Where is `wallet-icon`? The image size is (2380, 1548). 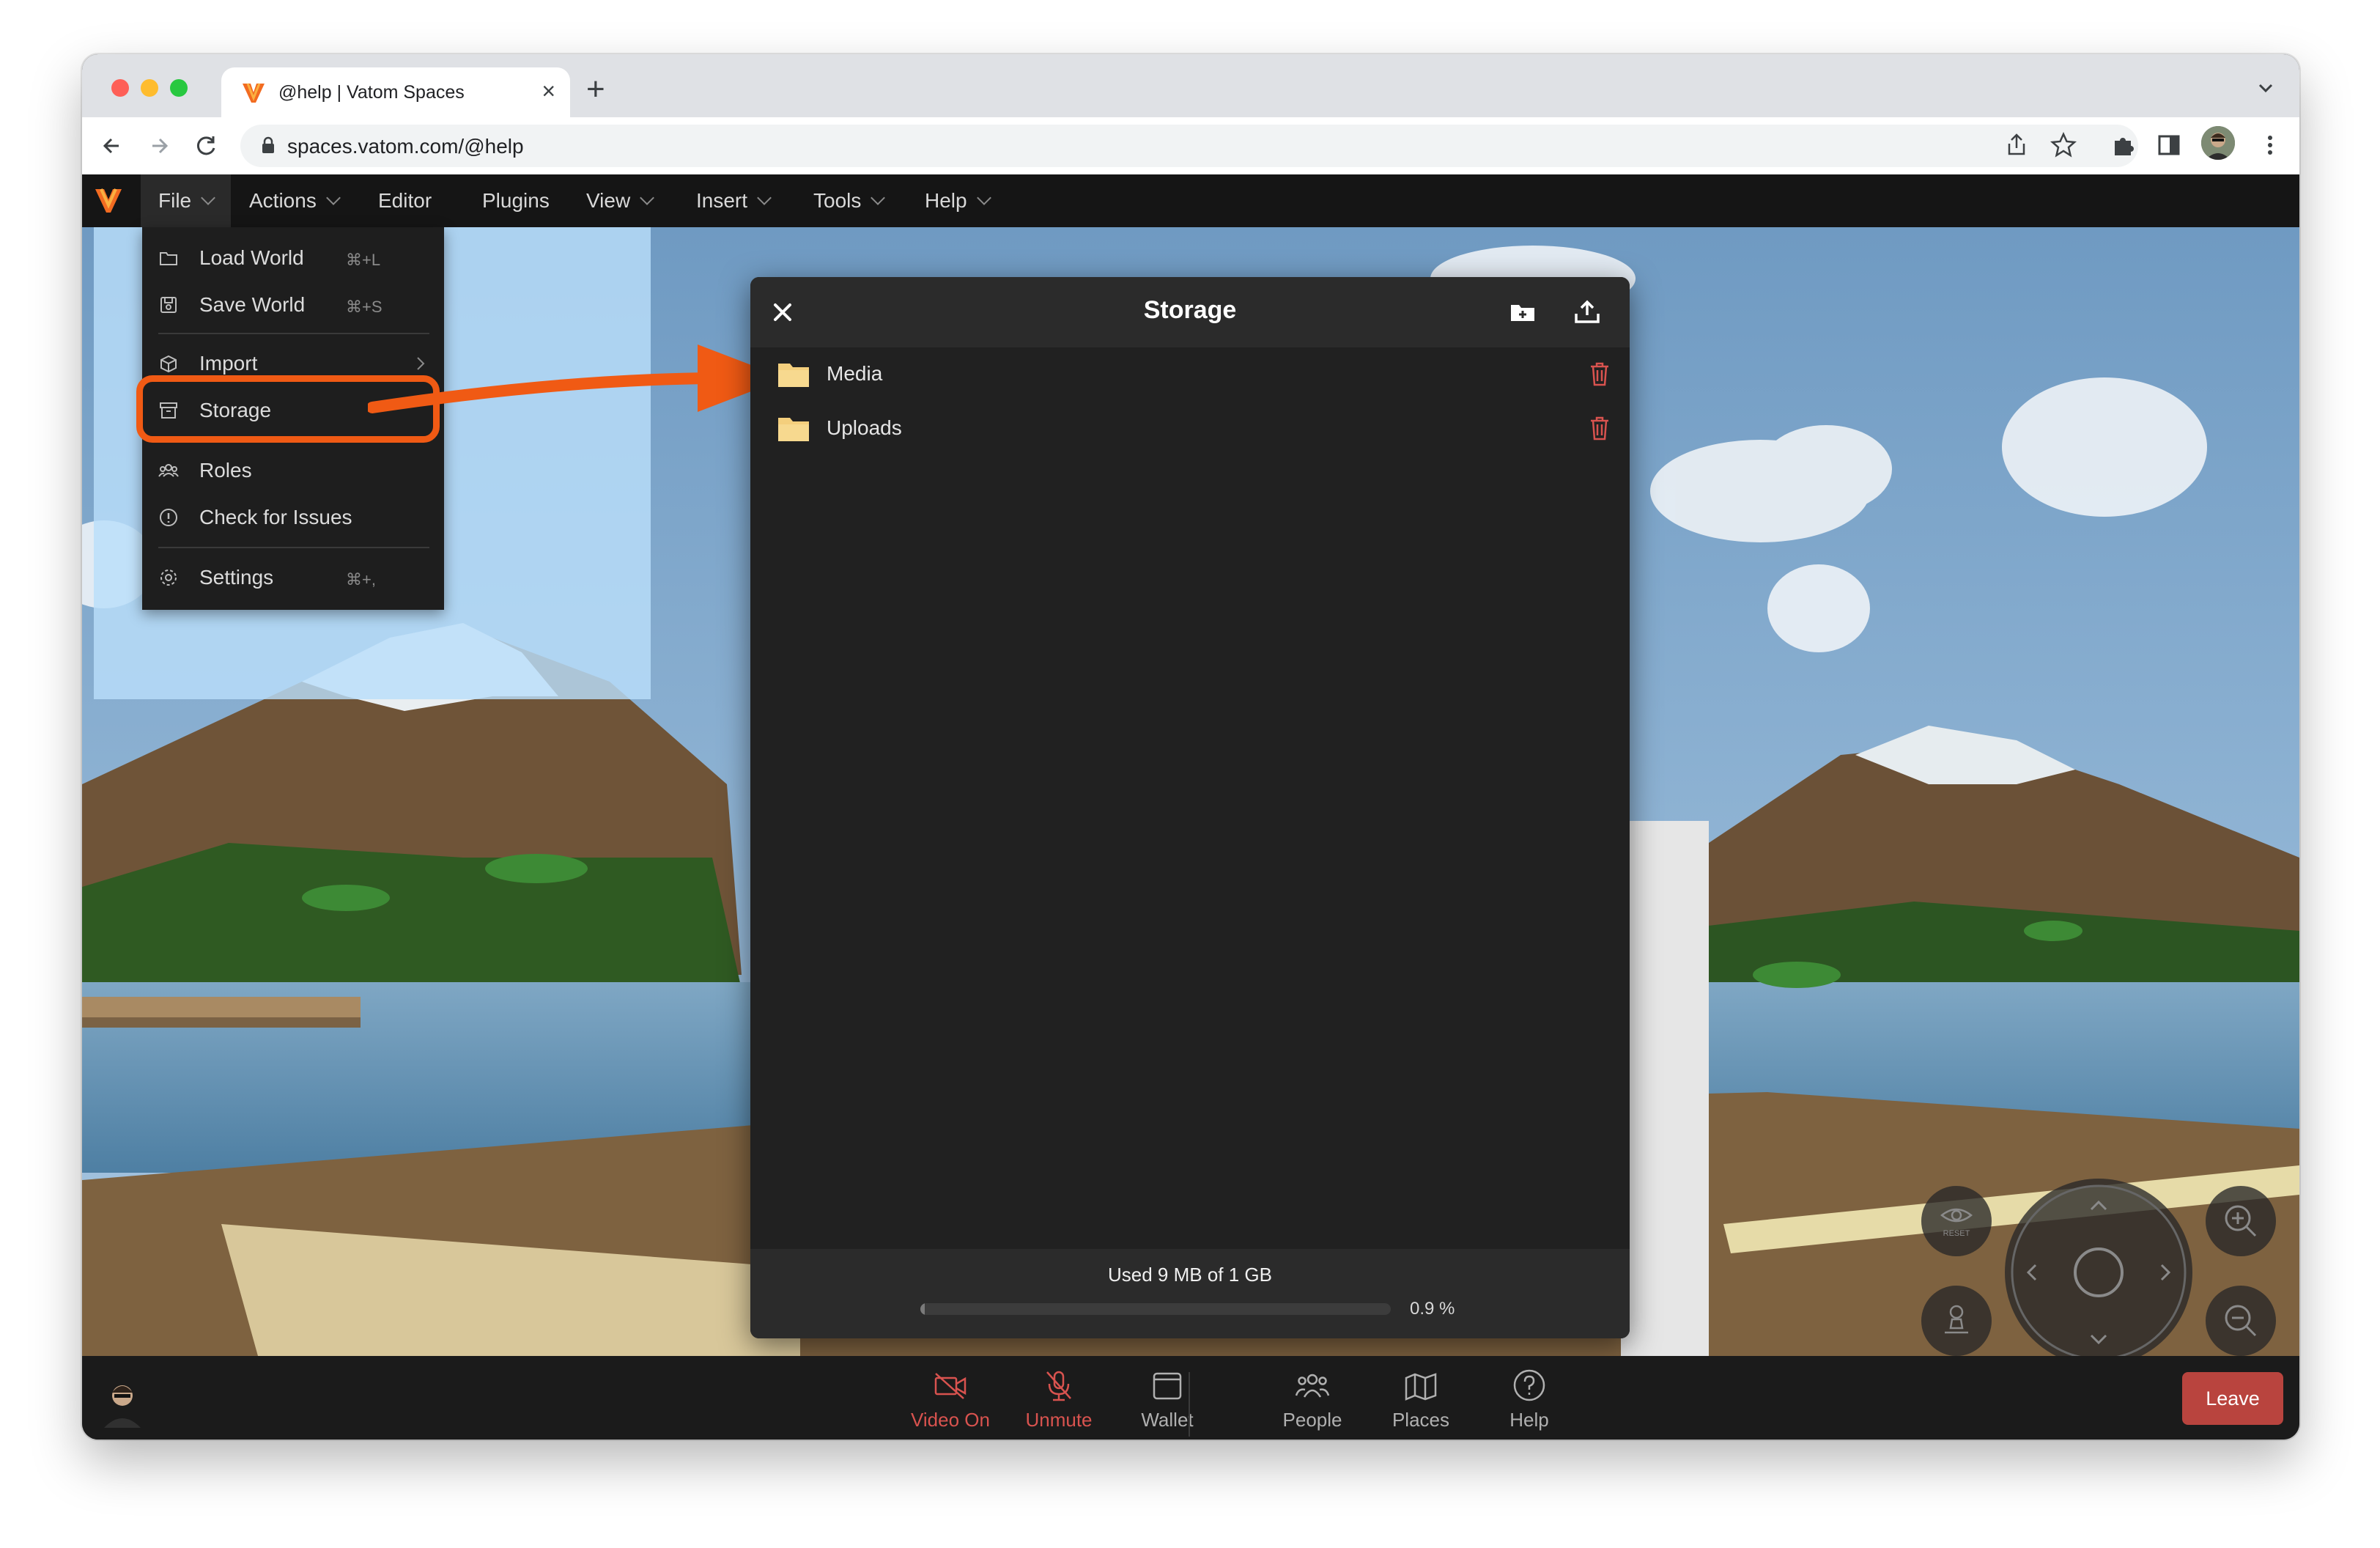 wallet-icon is located at coordinates (1167, 1386).